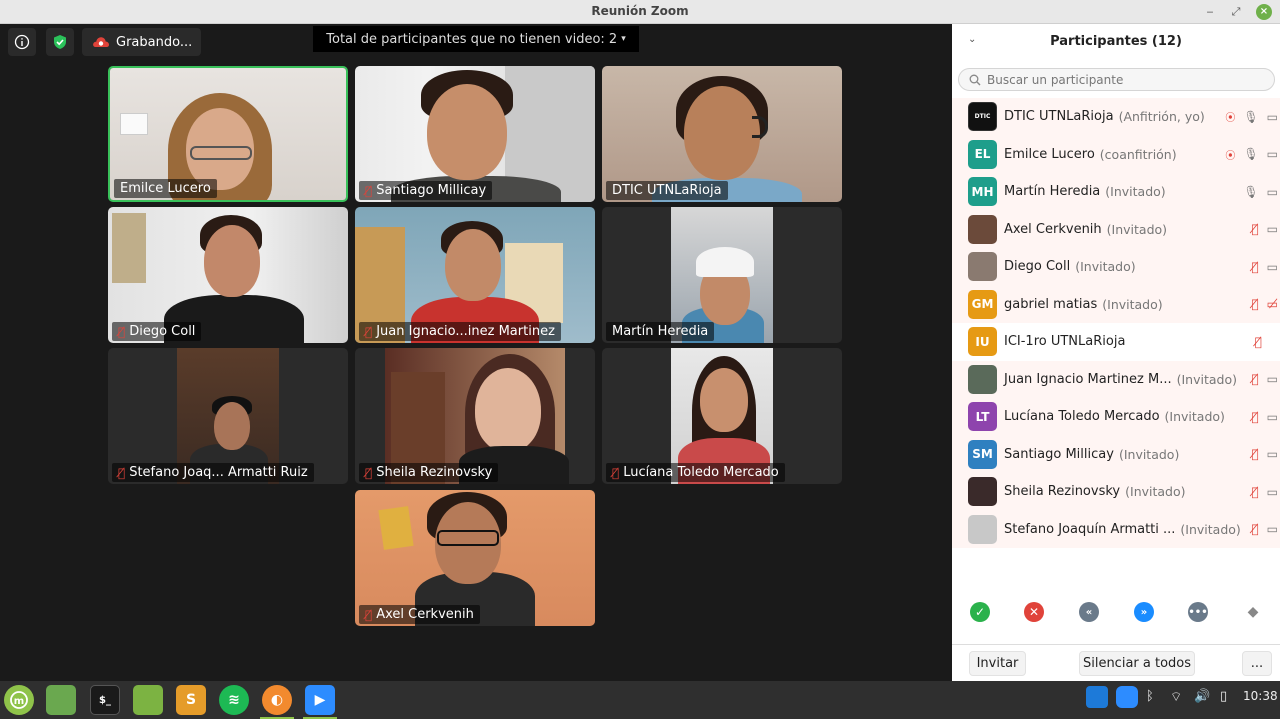 This screenshot has height=719, width=1280. What do you see at coordinates (165, 188) in the screenshot?
I see `tile-name-caption: Emilce Lucero` at bounding box center [165, 188].